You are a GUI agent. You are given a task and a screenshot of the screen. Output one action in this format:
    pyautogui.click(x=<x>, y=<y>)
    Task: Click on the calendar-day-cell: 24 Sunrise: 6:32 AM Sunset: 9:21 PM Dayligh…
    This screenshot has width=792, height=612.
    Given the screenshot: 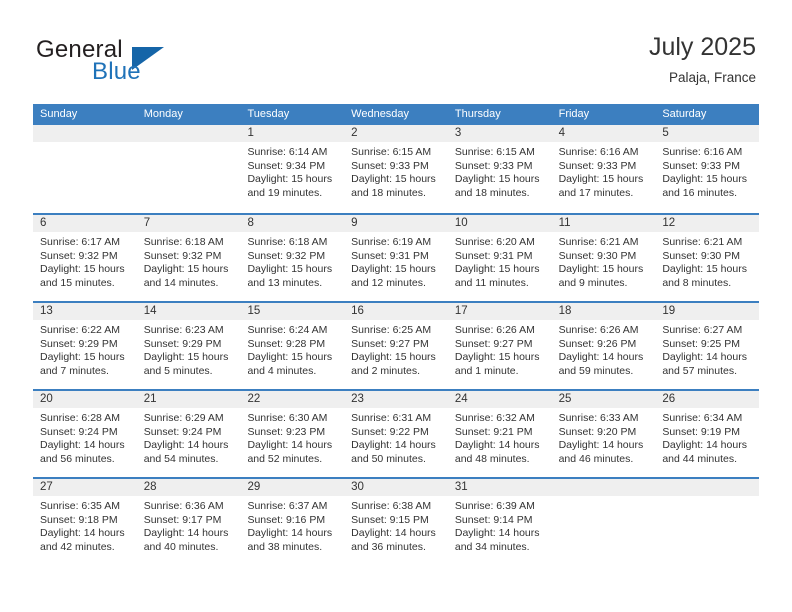 What is the action you would take?
    pyautogui.click(x=499, y=434)
    